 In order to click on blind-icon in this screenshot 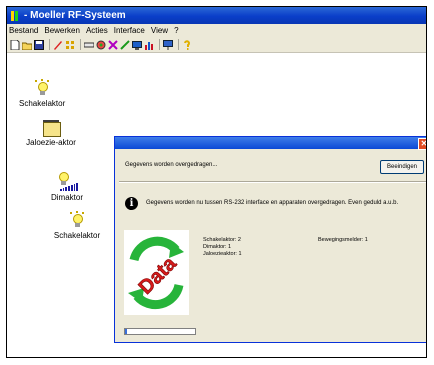, I will do `click(51, 127)`.